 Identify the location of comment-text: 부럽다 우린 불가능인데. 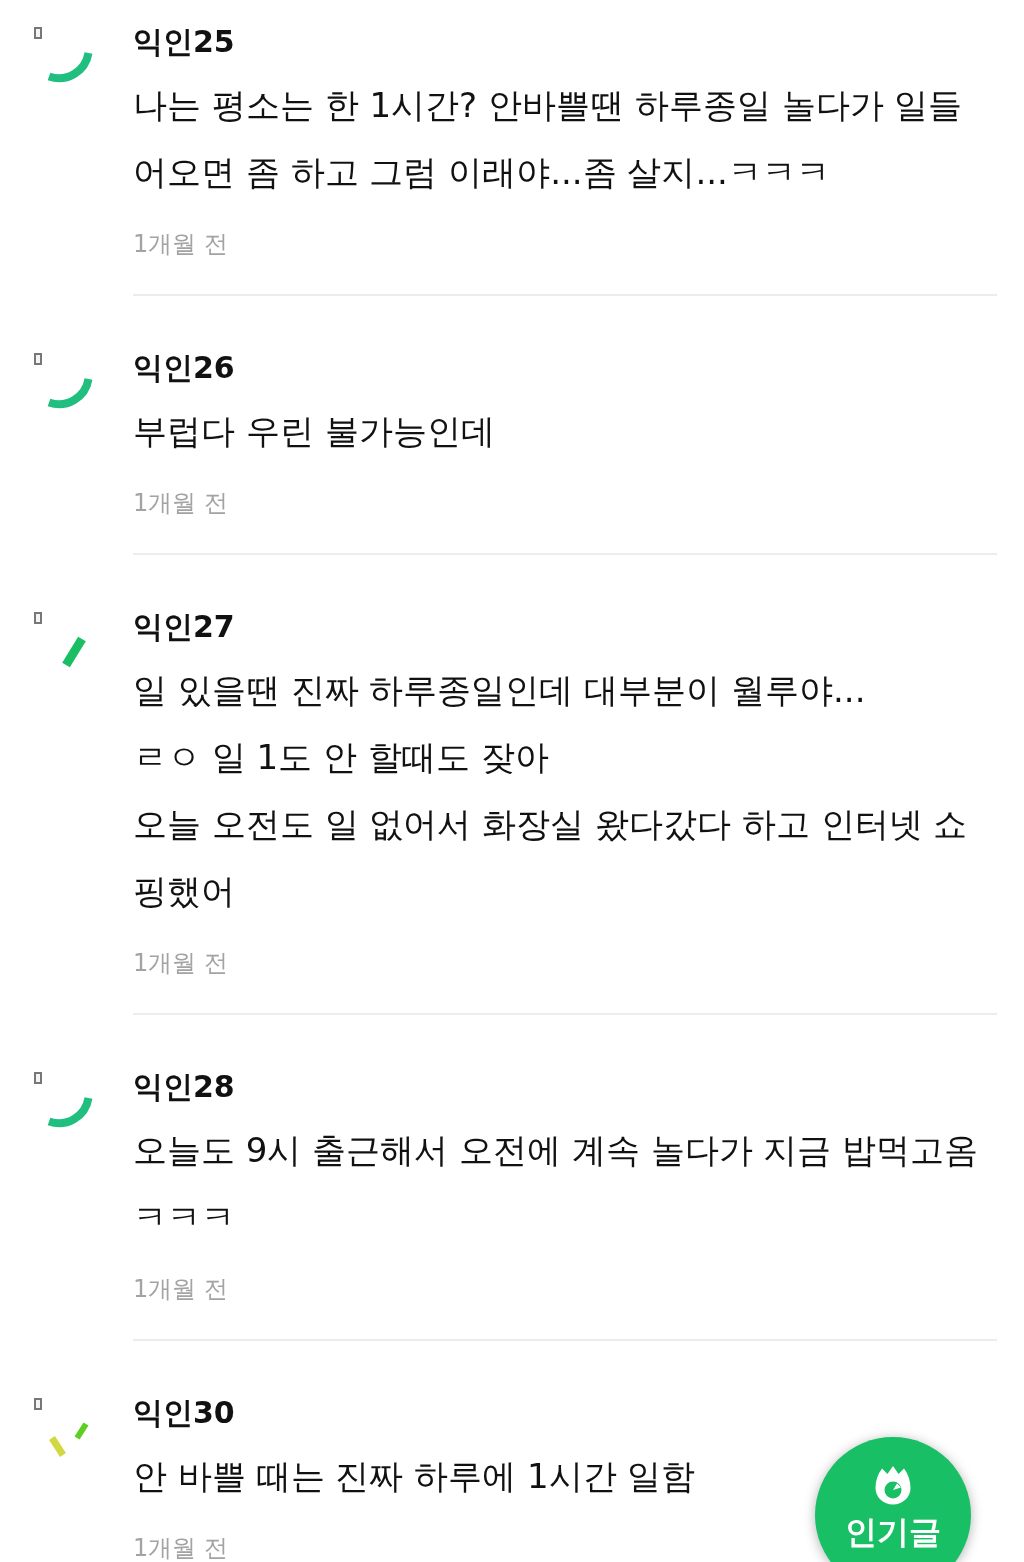
(314, 431).